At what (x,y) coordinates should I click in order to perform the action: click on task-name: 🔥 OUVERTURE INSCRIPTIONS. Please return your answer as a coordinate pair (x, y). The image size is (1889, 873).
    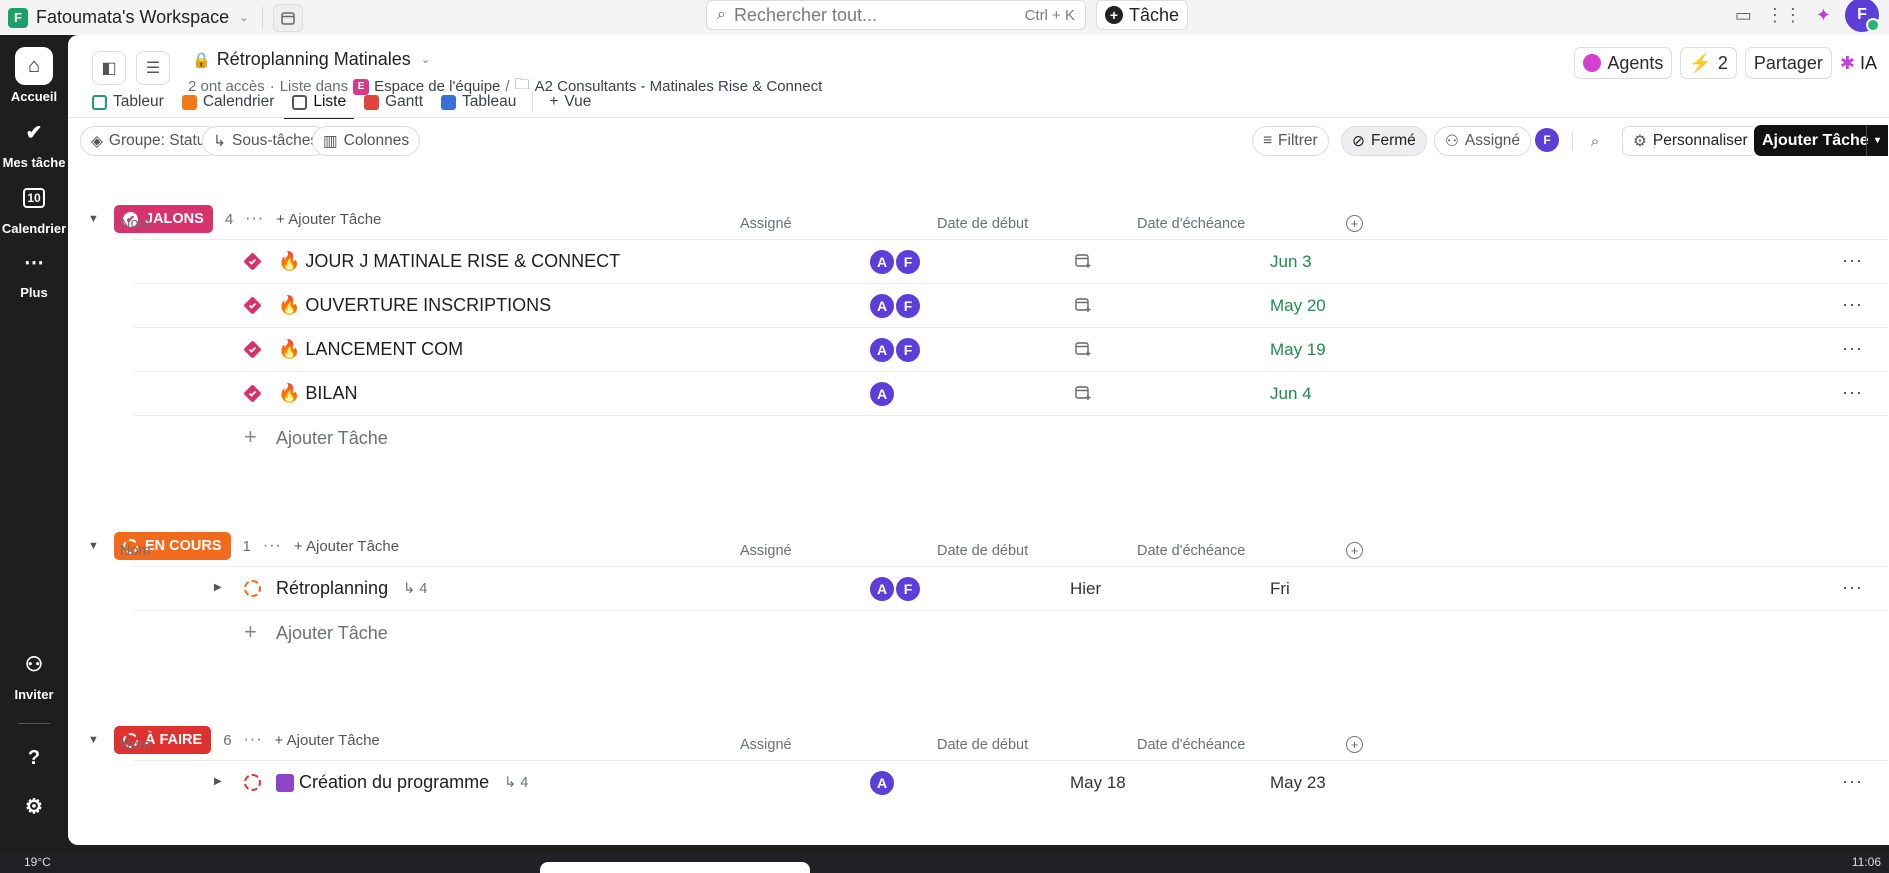
    Looking at the image, I should click on (414, 305).